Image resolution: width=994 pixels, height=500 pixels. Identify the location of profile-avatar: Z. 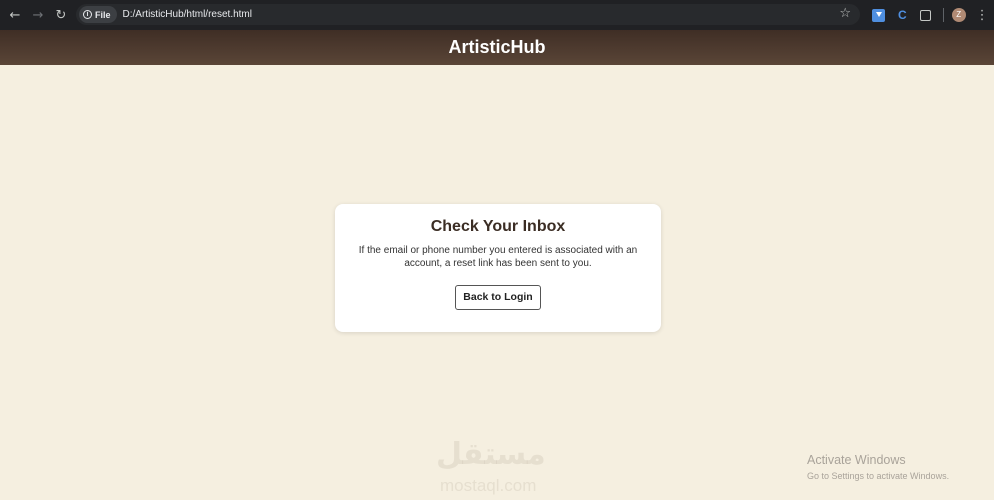
(958, 15).